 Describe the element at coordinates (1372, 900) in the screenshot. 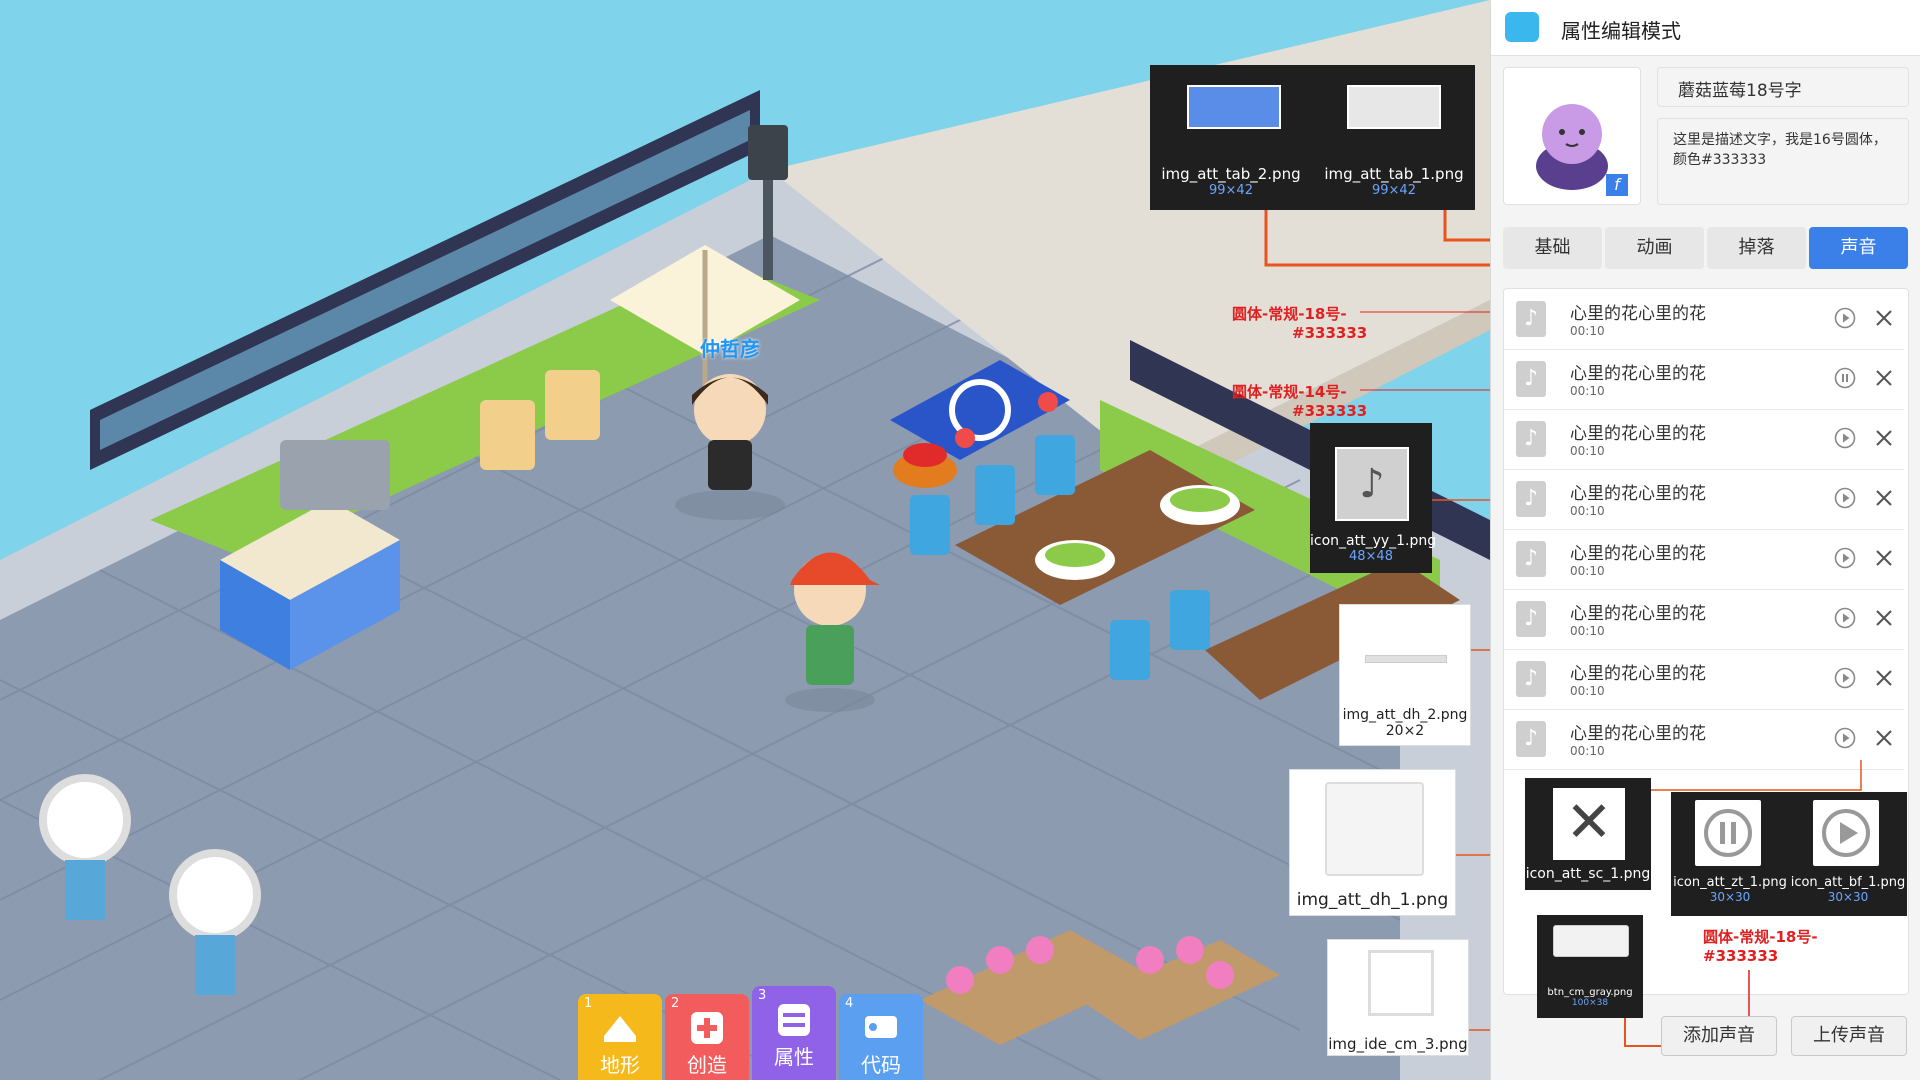

I see `annotation-filename: img_att_dh_1.png` at that location.